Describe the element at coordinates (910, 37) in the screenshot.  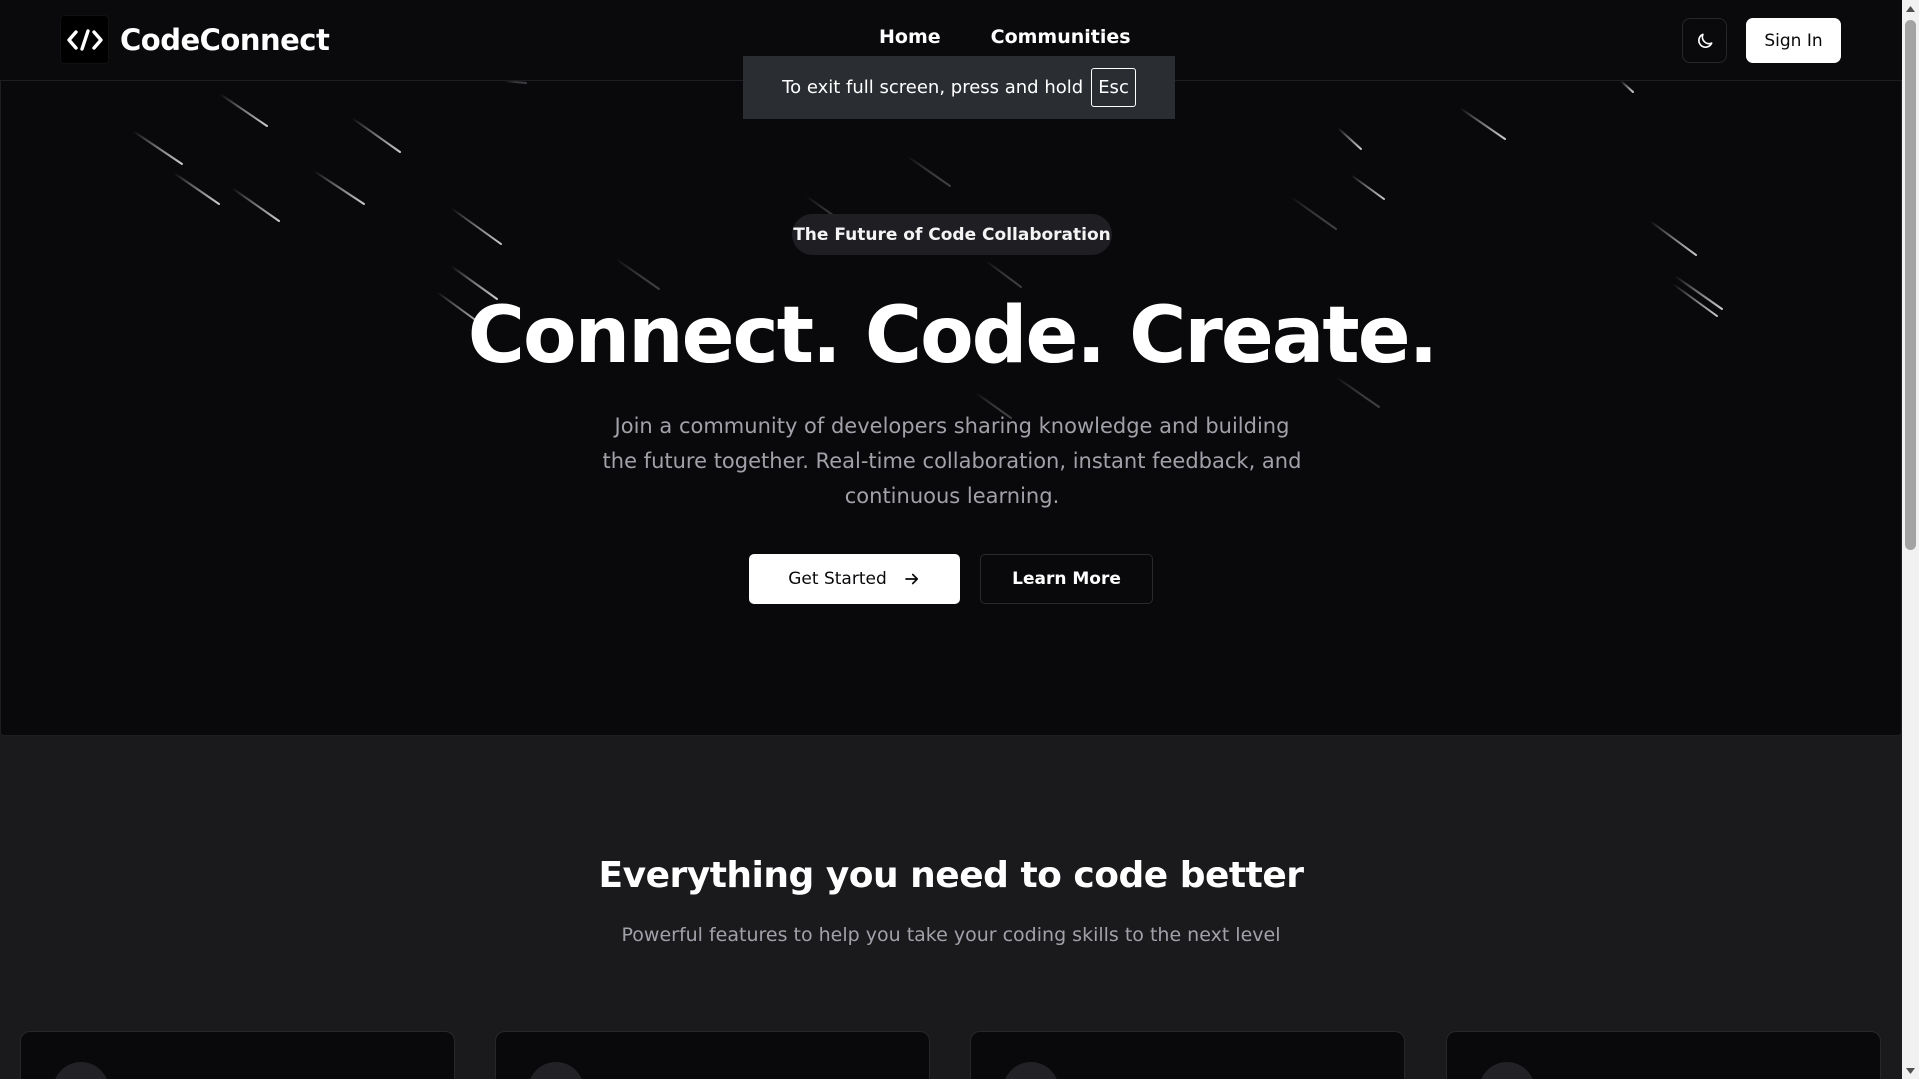
I see `nav-home: Home` at that location.